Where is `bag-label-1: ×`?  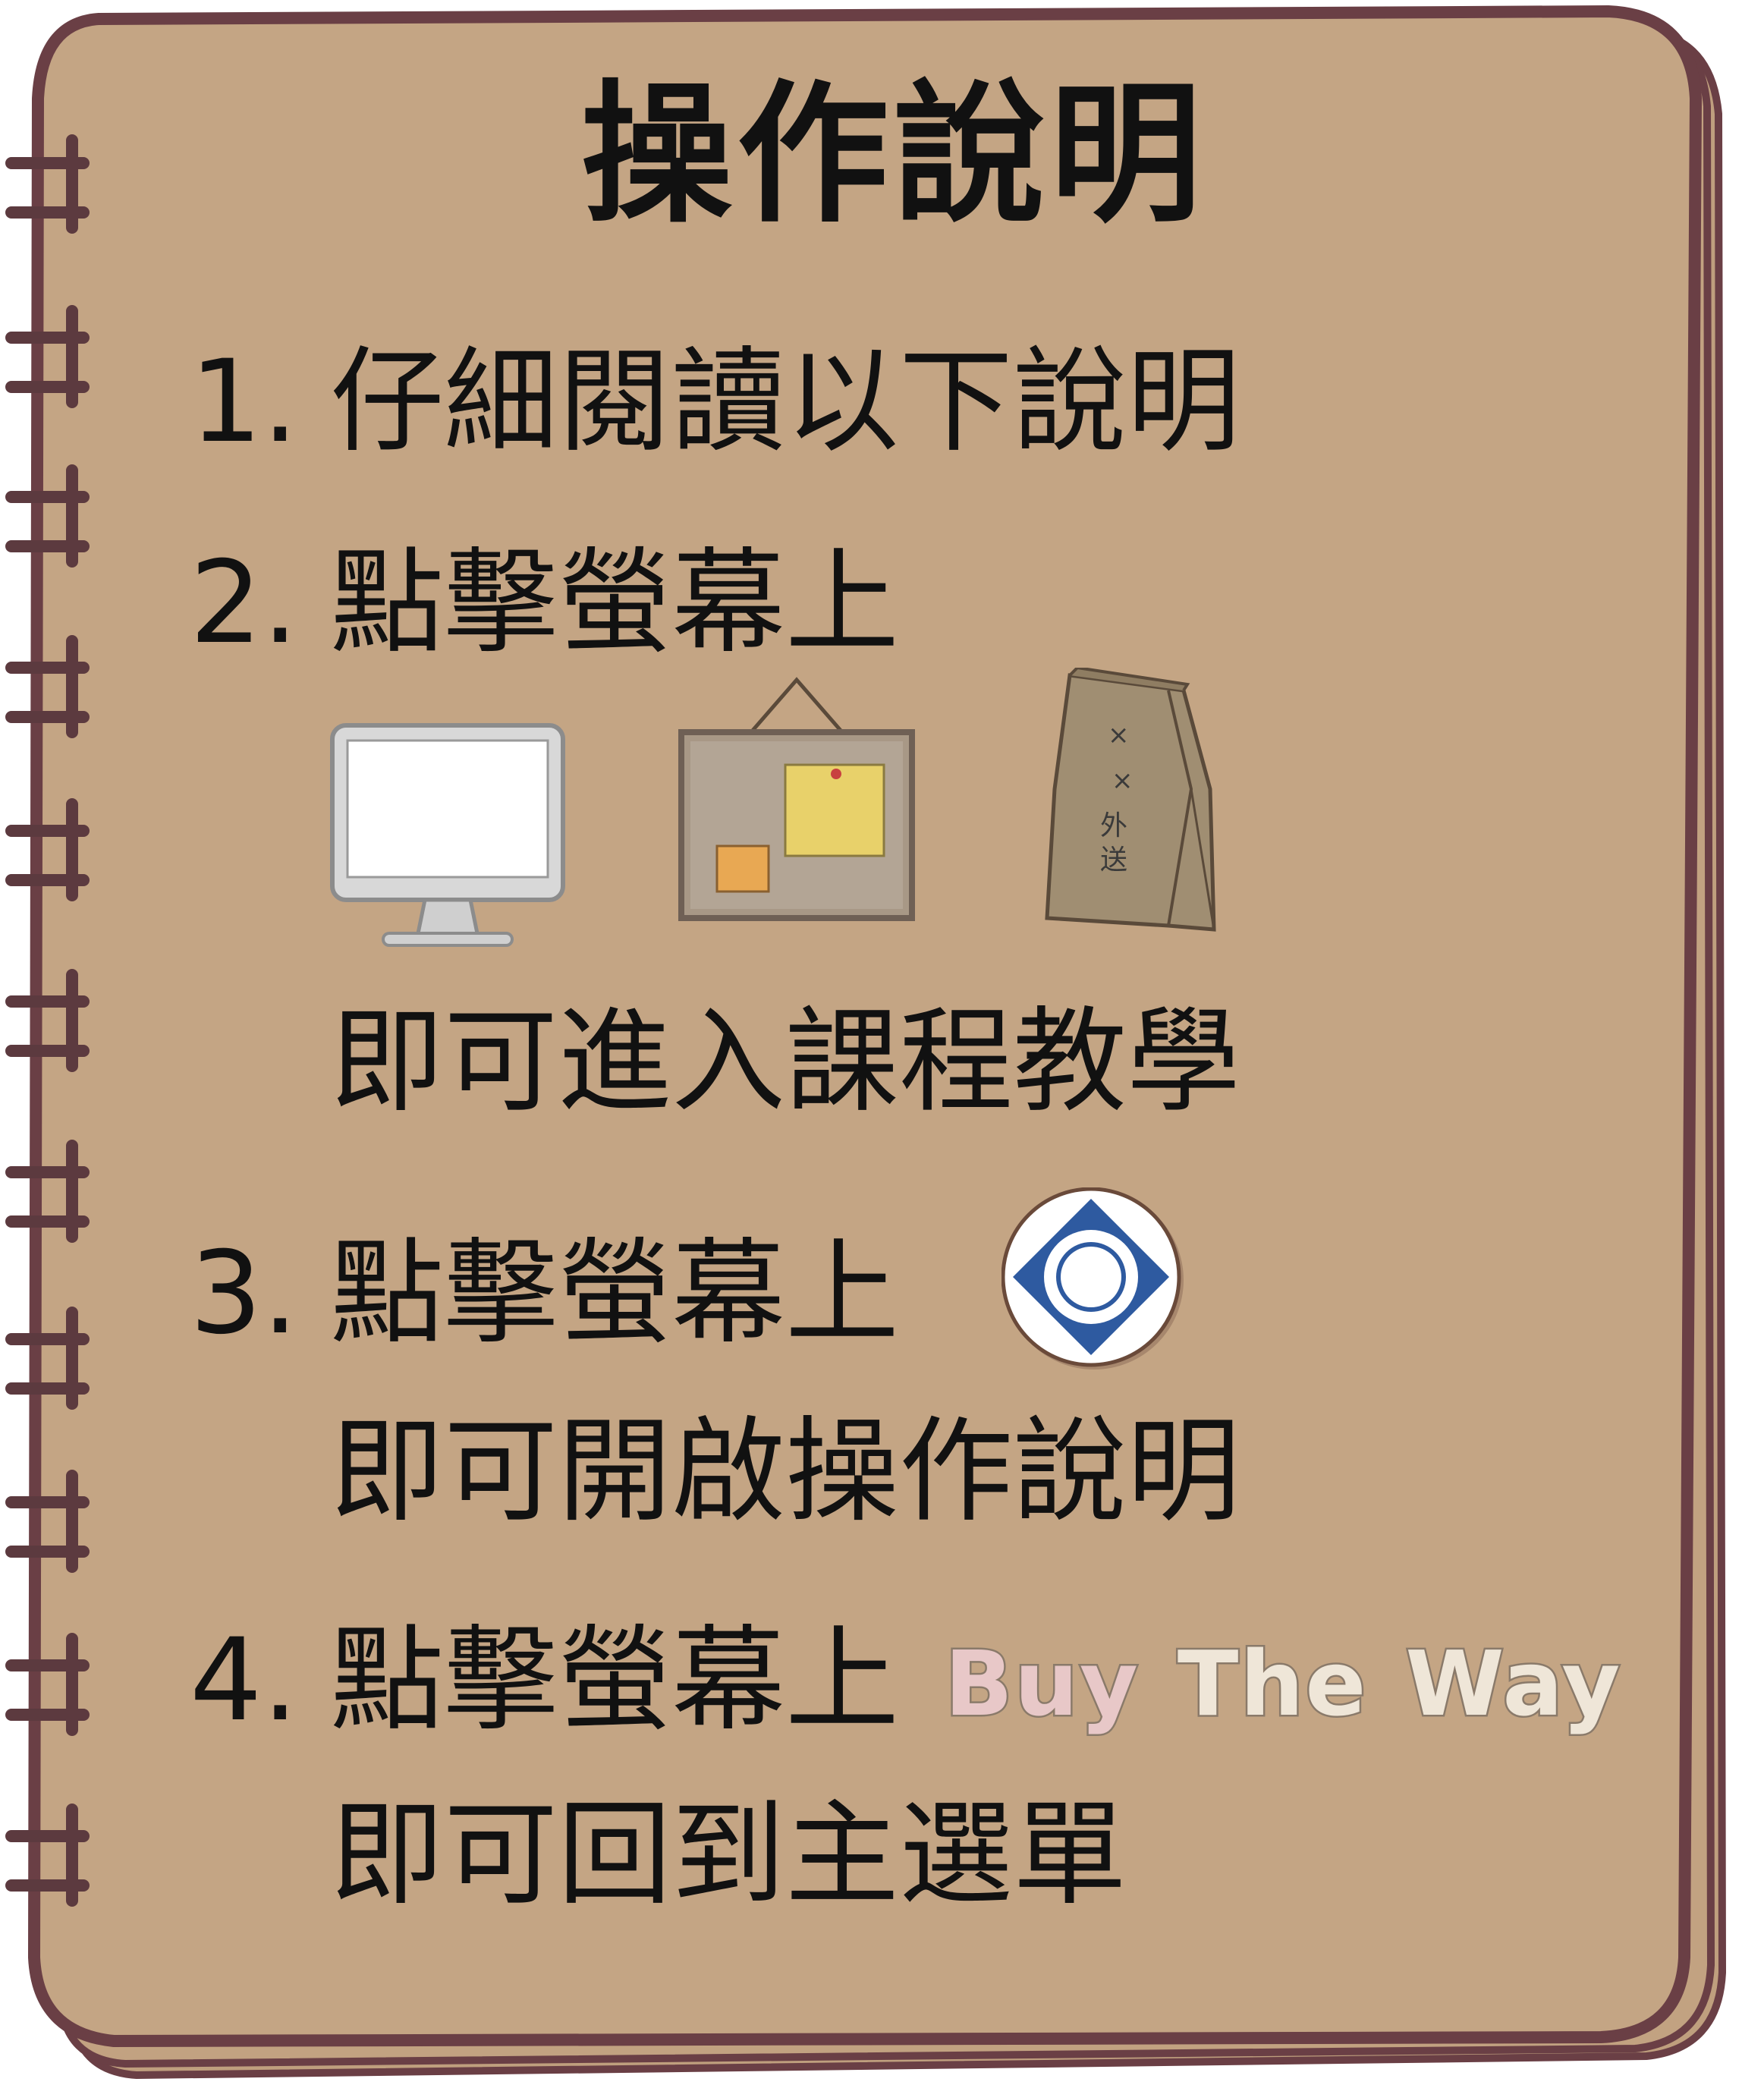 bag-label-1: × is located at coordinates (1119, 735).